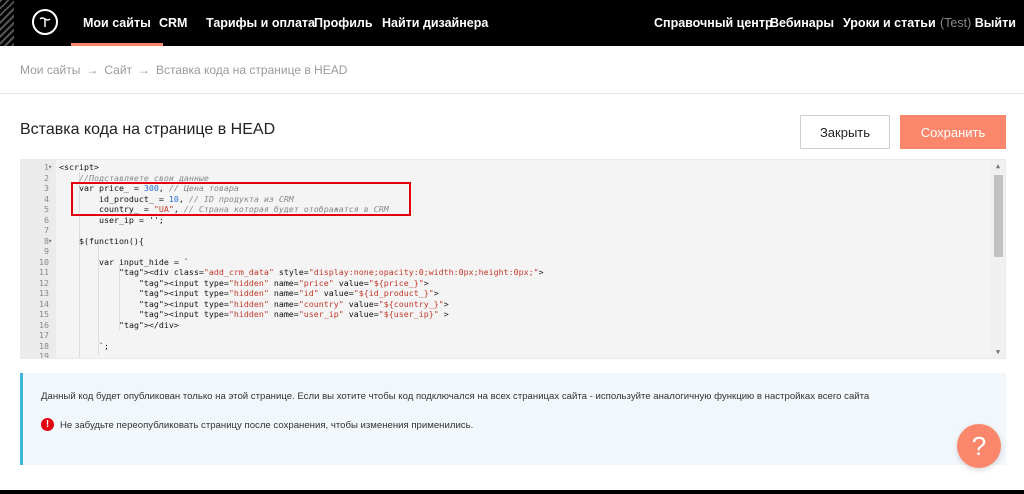  I want to click on bottom-bar, so click(512, 492).